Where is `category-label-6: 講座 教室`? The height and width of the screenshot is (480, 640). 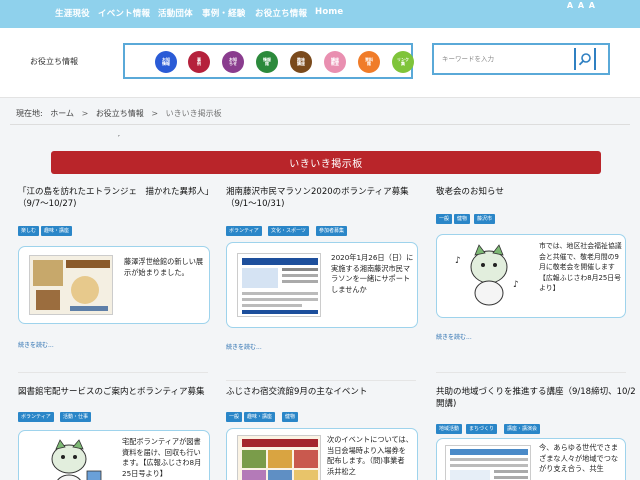 category-label-6: 講座 教室 is located at coordinates (335, 61).